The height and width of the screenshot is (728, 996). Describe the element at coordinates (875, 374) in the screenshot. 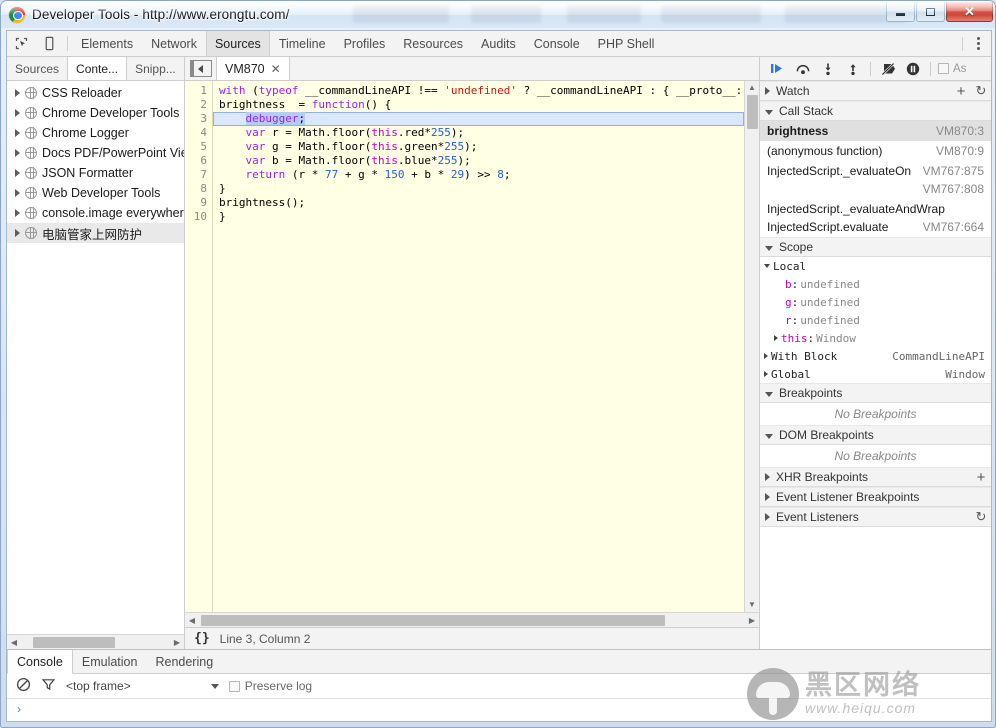

I see `scope-global: Global Window` at that location.